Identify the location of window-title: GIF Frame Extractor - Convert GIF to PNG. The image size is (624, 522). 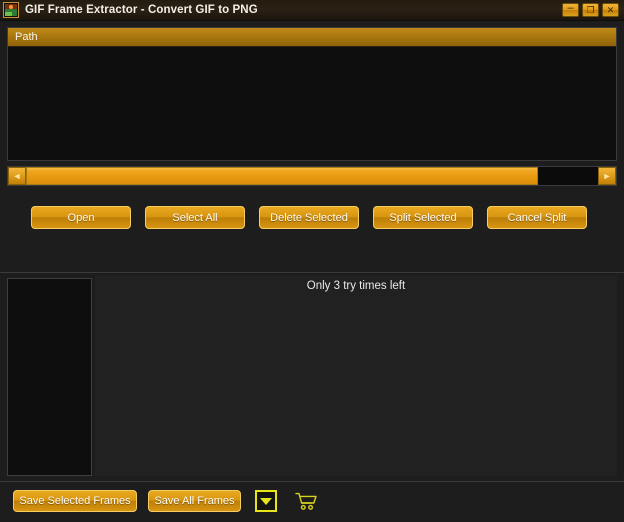
(141, 10).